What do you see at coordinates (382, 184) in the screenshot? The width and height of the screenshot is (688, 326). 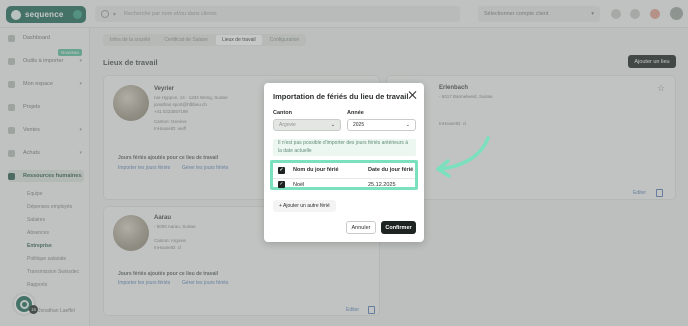 I see `holiday-date: 25.12.2025` at bounding box center [382, 184].